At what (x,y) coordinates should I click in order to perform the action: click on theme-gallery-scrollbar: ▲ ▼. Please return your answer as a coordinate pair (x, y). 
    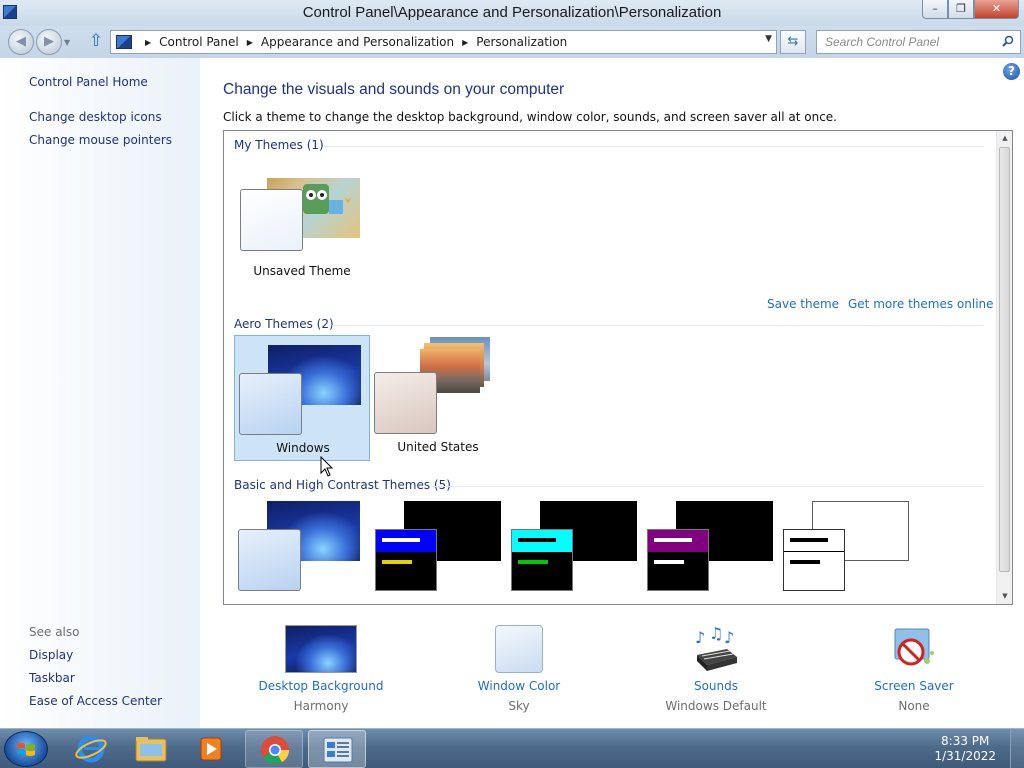
    Looking at the image, I should click on (1004, 367).